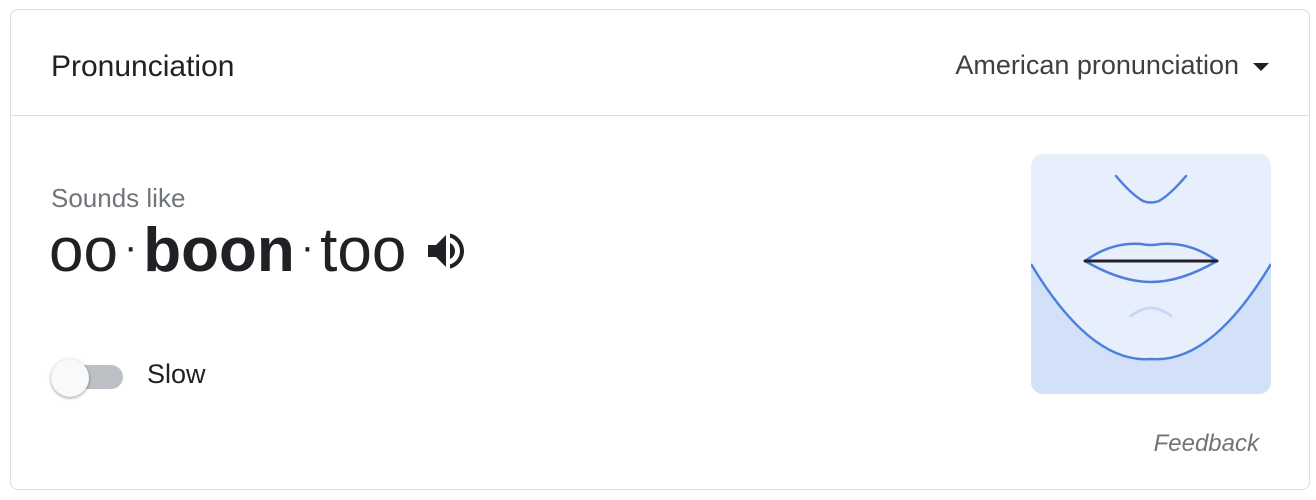  I want to click on mouth-icon, so click(1151, 274).